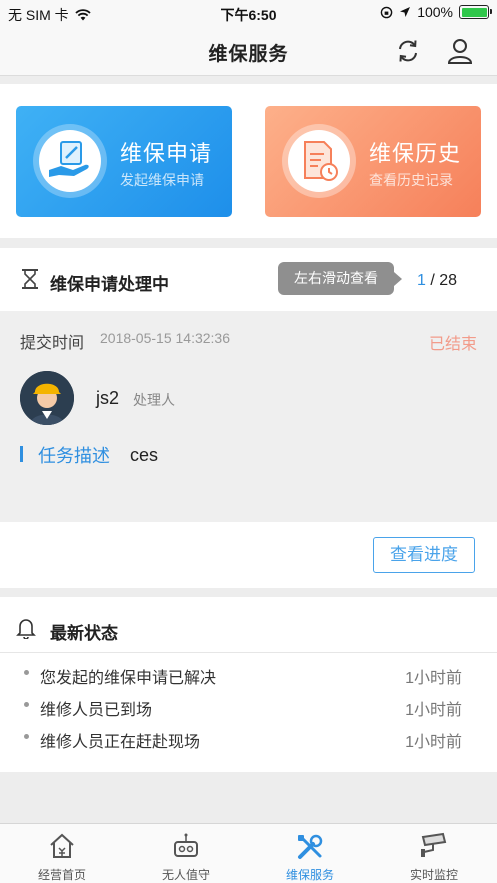 The height and width of the screenshot is (883, 497). I want to click on pager: 1 / 28, so click(437, 281).